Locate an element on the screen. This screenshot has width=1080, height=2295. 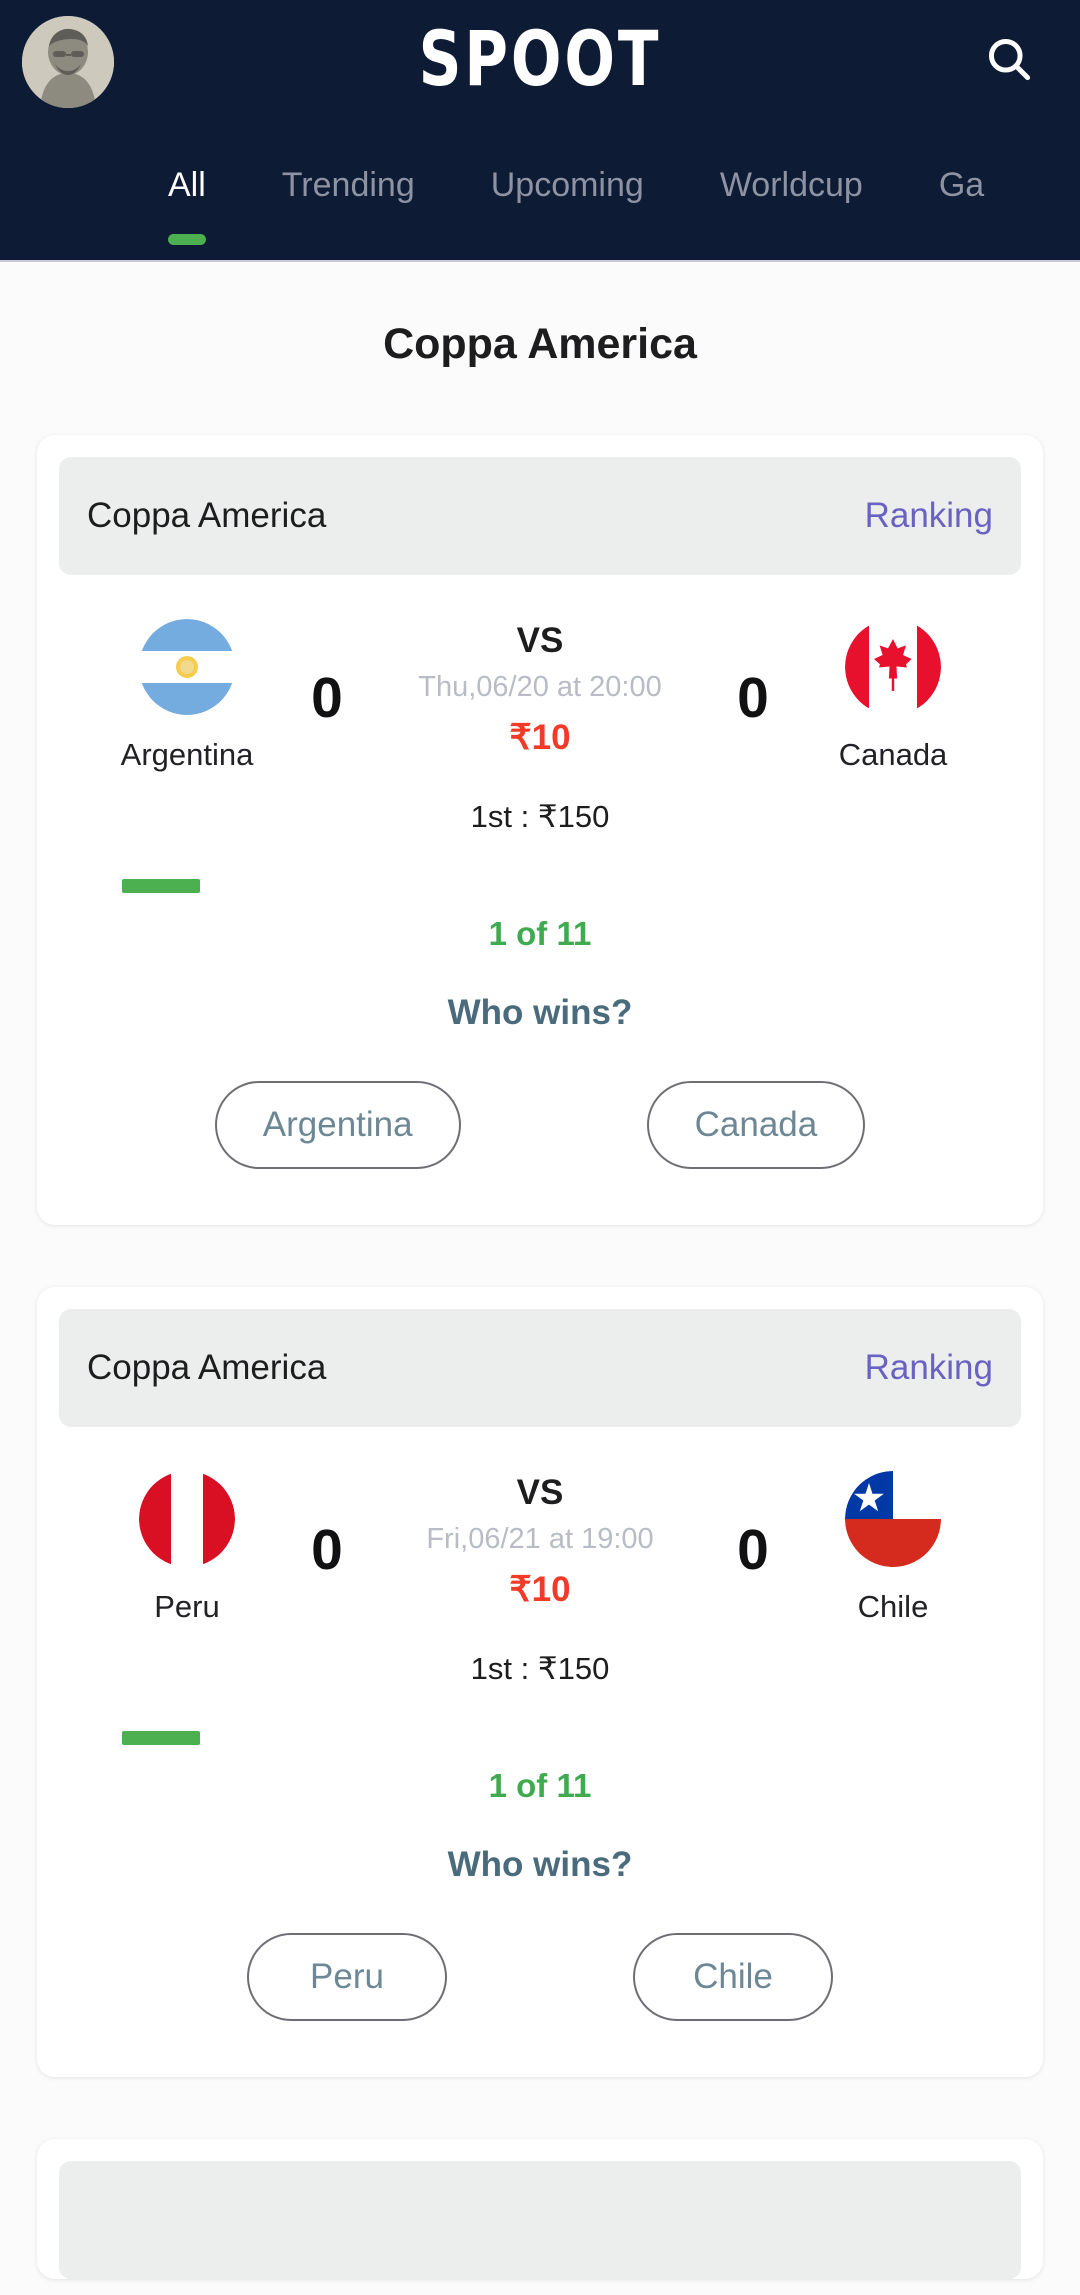
choice-button-left: Peru is located at coordinates (347, 1977).